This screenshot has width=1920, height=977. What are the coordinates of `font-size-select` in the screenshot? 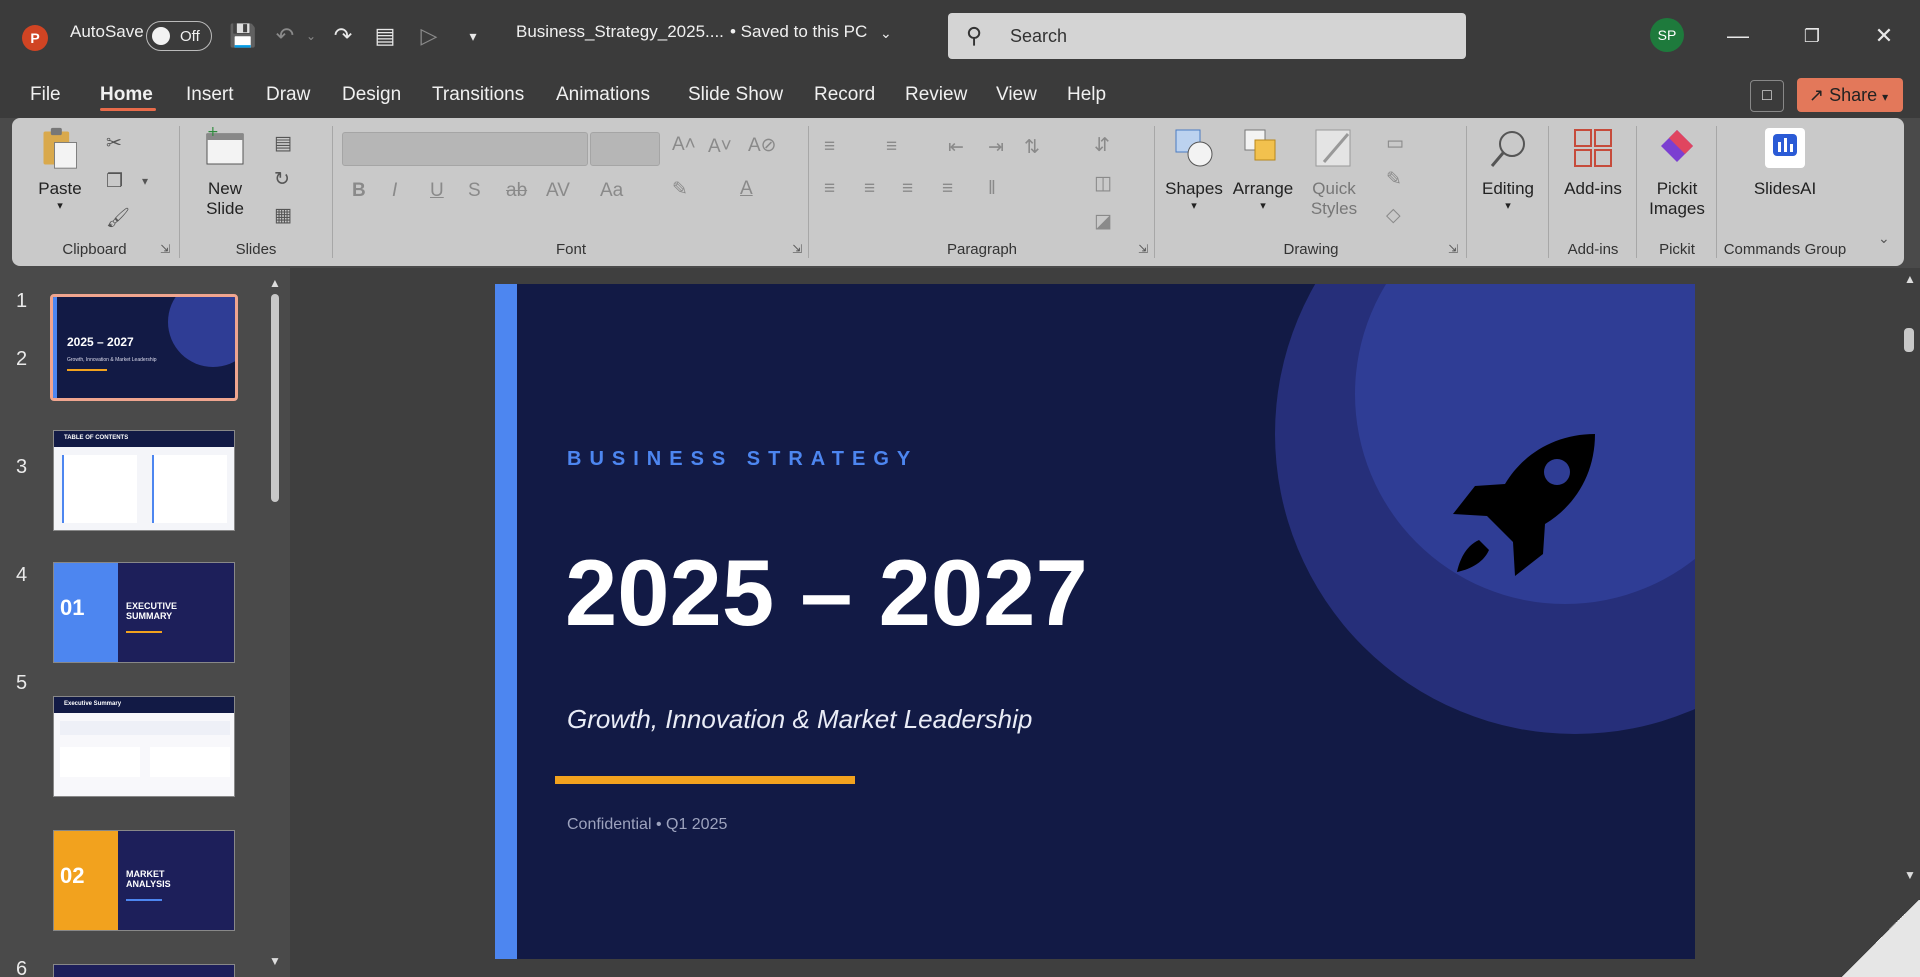 It's located at (625, 149).